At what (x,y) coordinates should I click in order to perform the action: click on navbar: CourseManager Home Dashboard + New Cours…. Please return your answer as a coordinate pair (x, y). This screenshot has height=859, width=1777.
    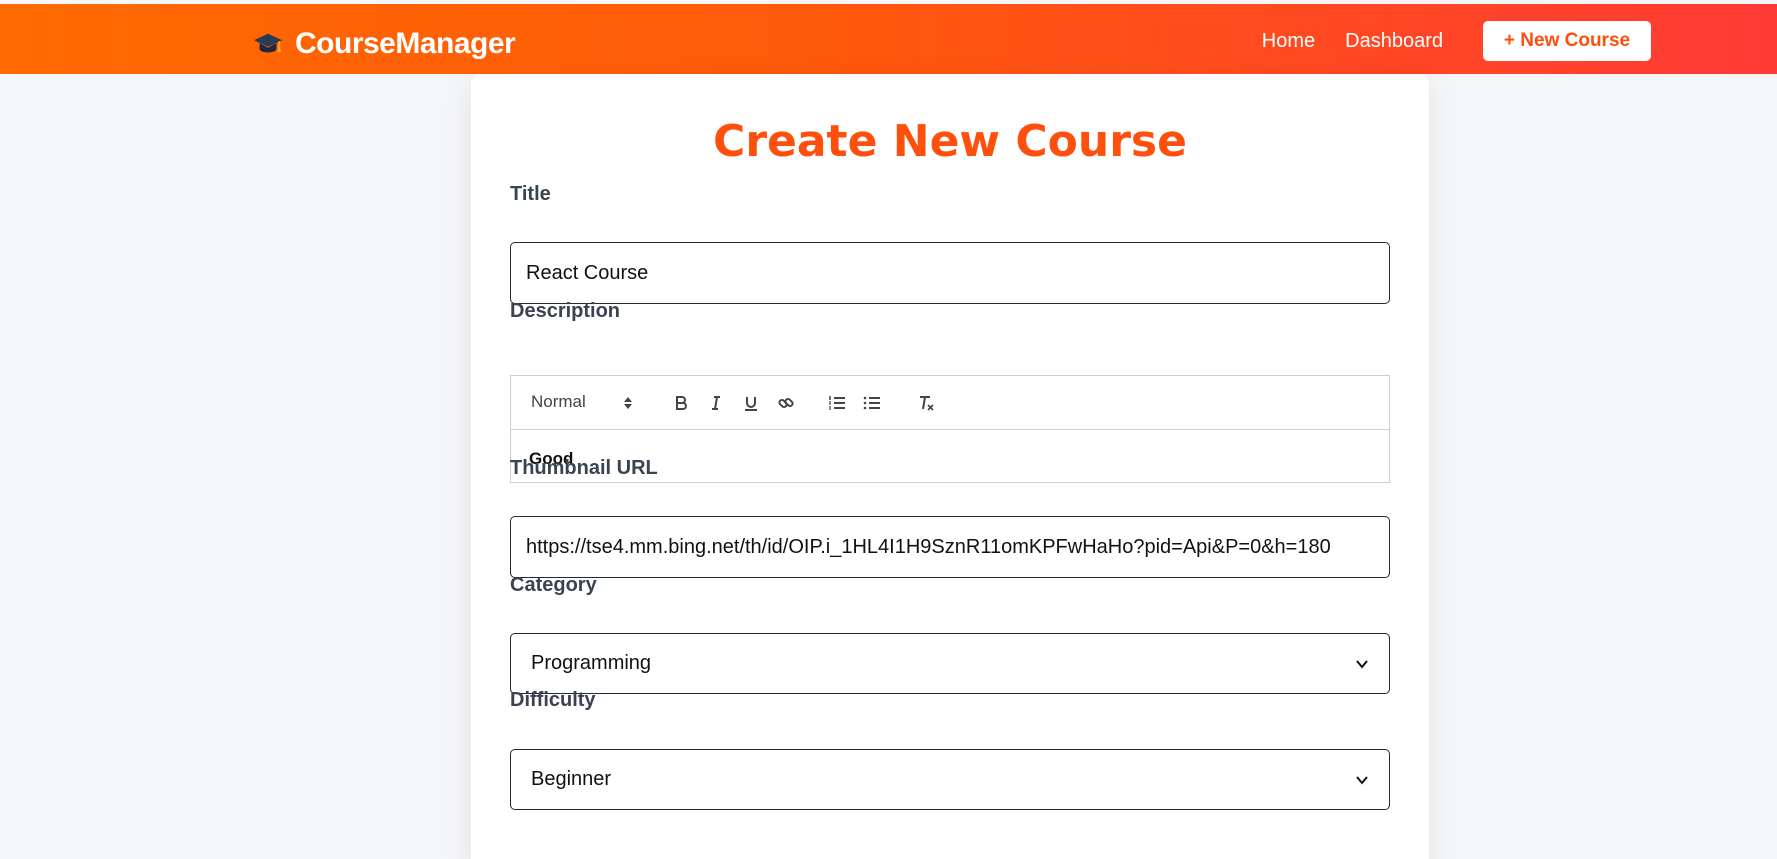
    Looking at the image, I should click on (888, 39).